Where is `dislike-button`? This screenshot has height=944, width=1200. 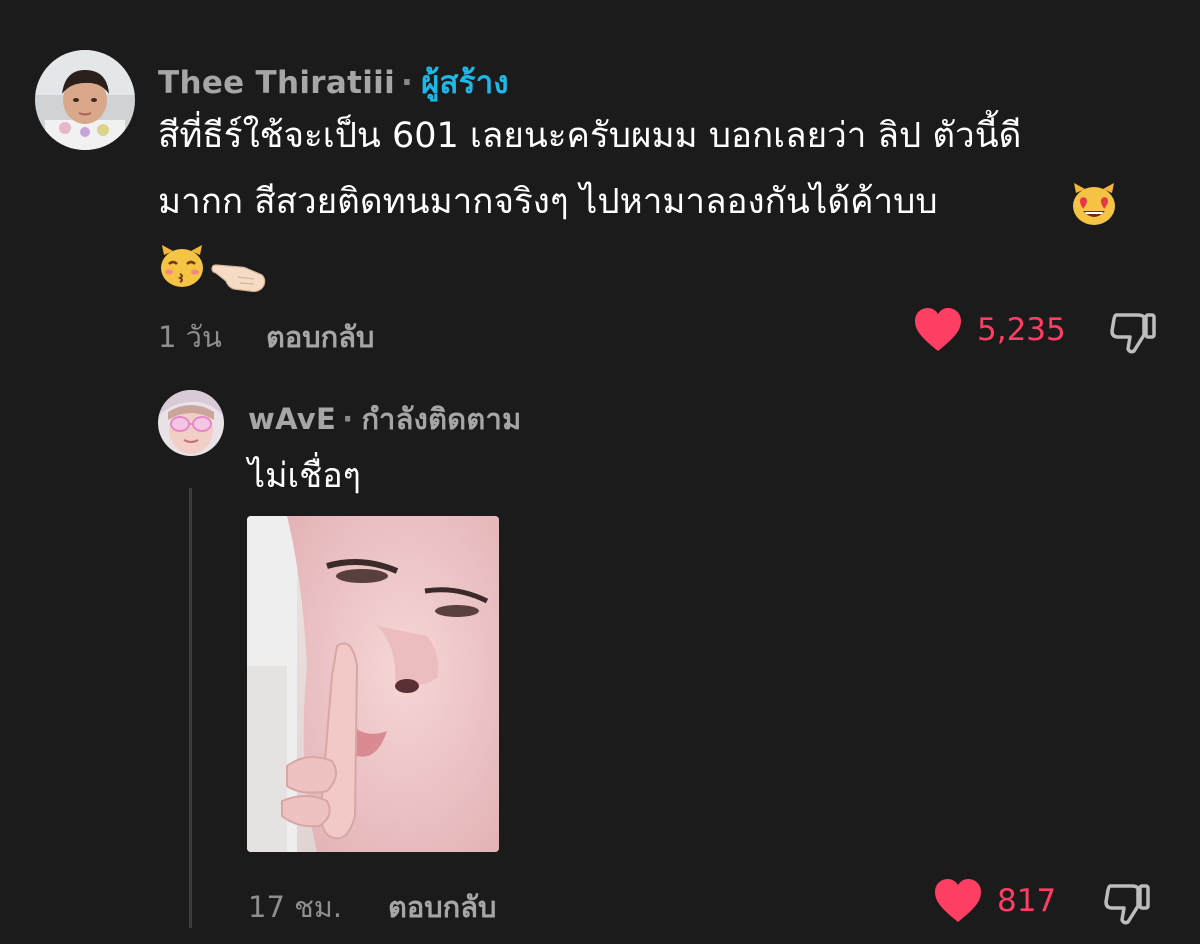
dislike-button is located at coordinates (1133, 334).